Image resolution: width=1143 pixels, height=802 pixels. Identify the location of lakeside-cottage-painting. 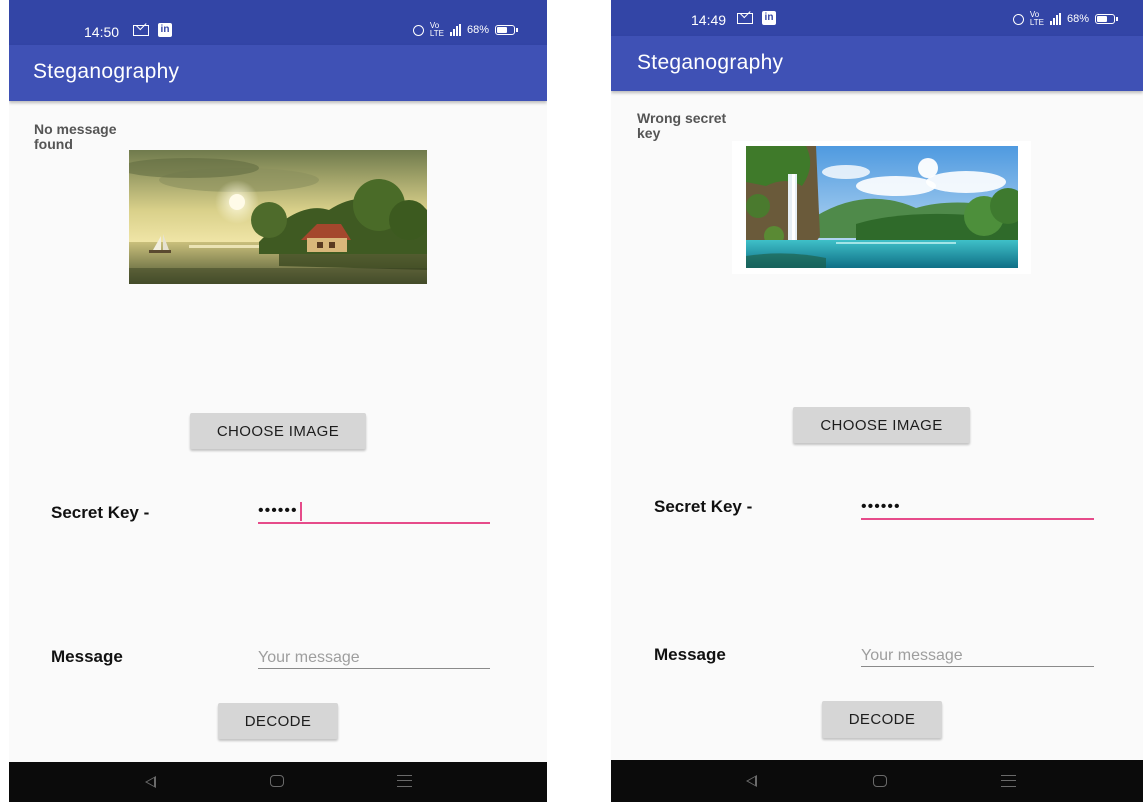
(278, 217).